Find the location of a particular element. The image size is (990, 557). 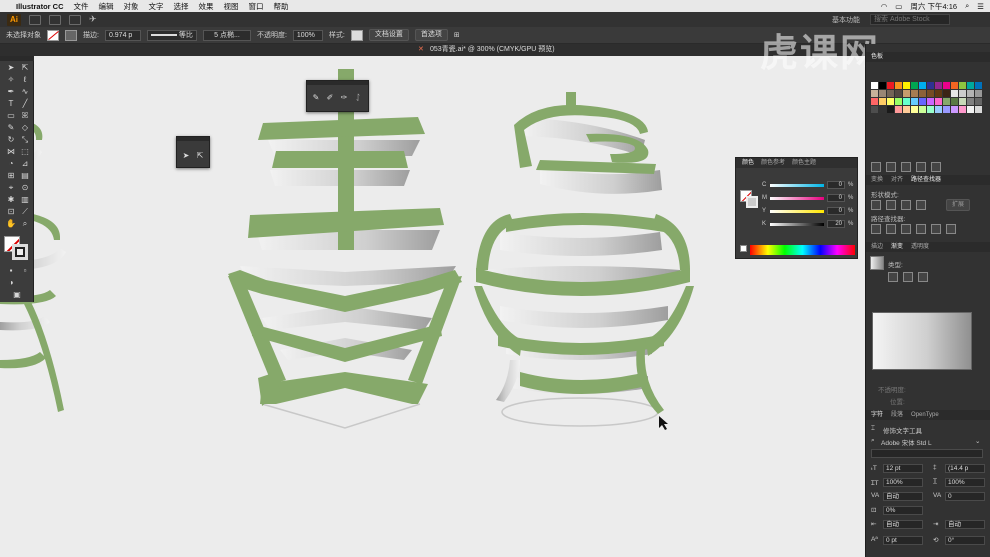

gradient-preview is located at coordinates (922, 341).